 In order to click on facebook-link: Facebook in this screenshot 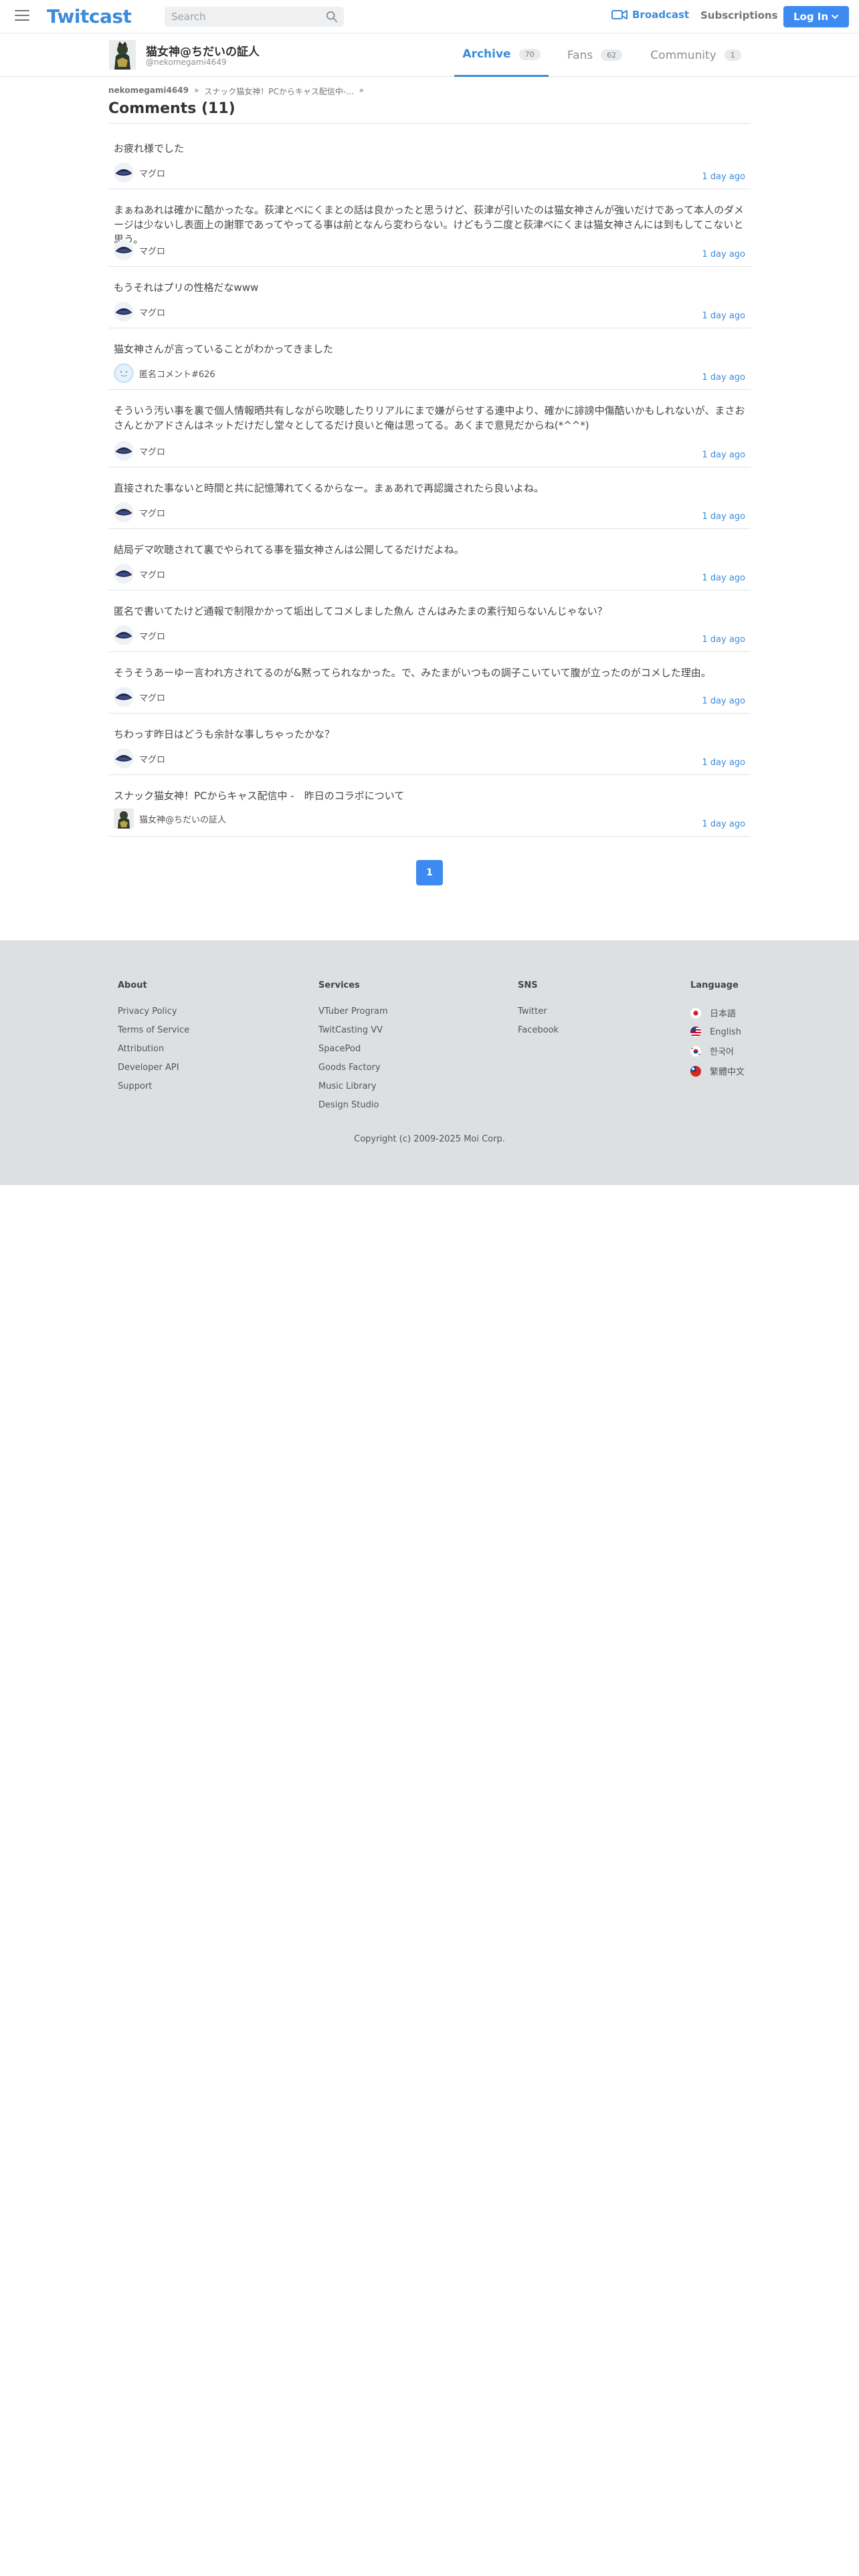, I will do `click(538, 1030)`.